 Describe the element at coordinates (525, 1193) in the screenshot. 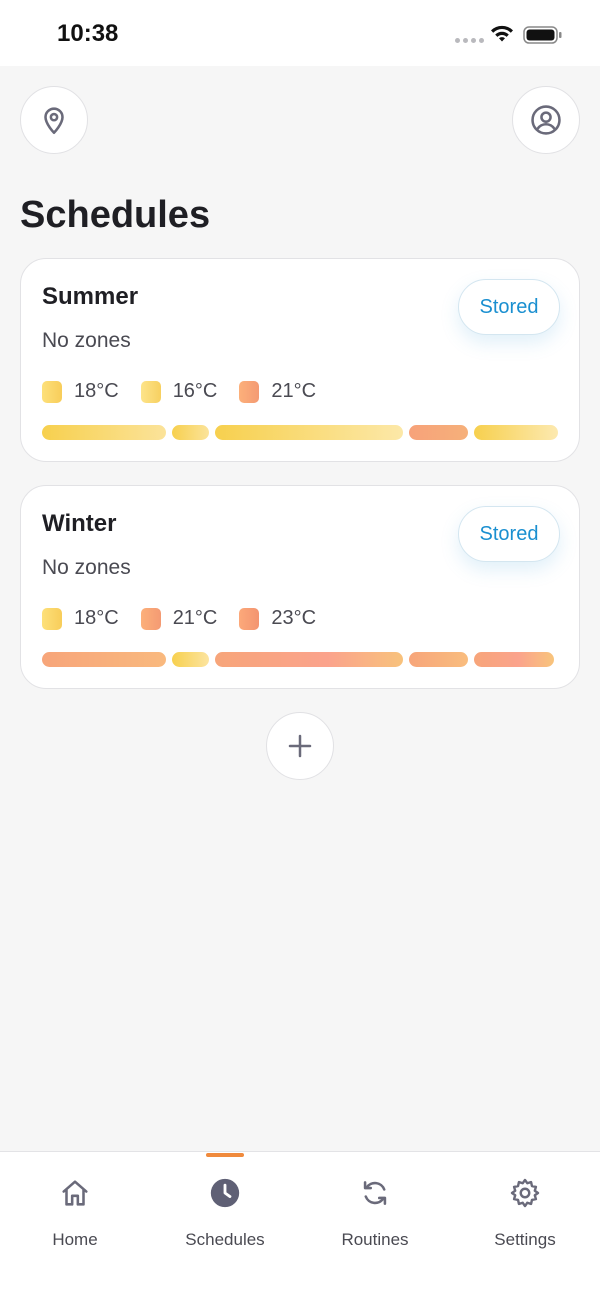

I see `gear-icon` at that location.